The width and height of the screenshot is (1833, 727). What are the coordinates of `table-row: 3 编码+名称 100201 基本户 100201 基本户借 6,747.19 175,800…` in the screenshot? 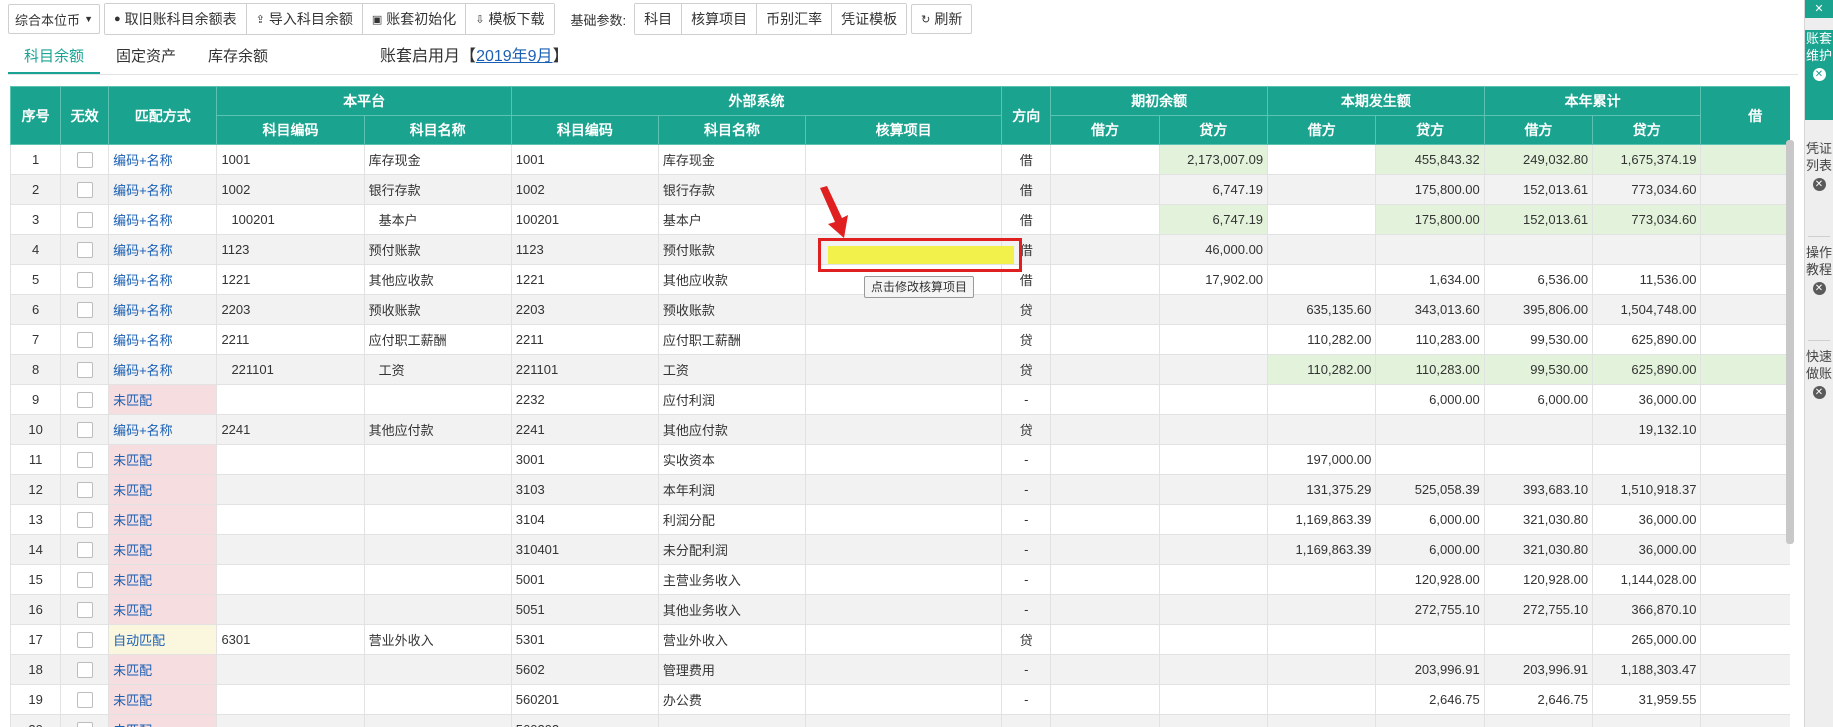 It's located at (900, 219).